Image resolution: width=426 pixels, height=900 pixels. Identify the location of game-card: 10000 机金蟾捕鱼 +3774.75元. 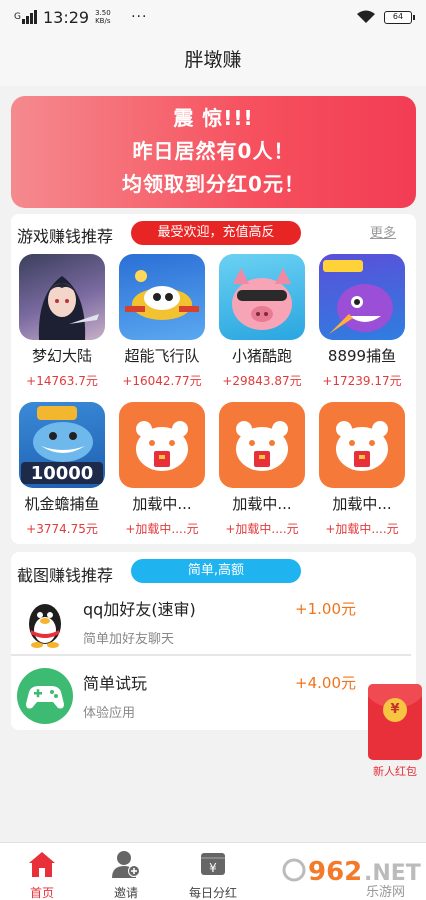
(62, 469).